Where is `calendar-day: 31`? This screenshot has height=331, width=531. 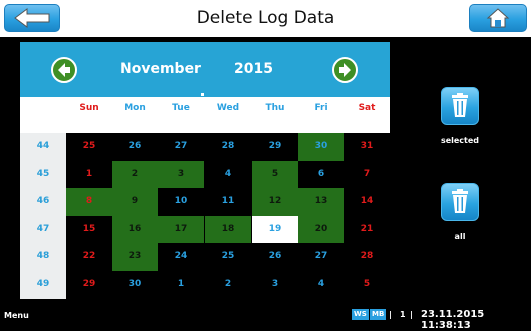
calendar-day: 31 is located at coordinates (367, 147).